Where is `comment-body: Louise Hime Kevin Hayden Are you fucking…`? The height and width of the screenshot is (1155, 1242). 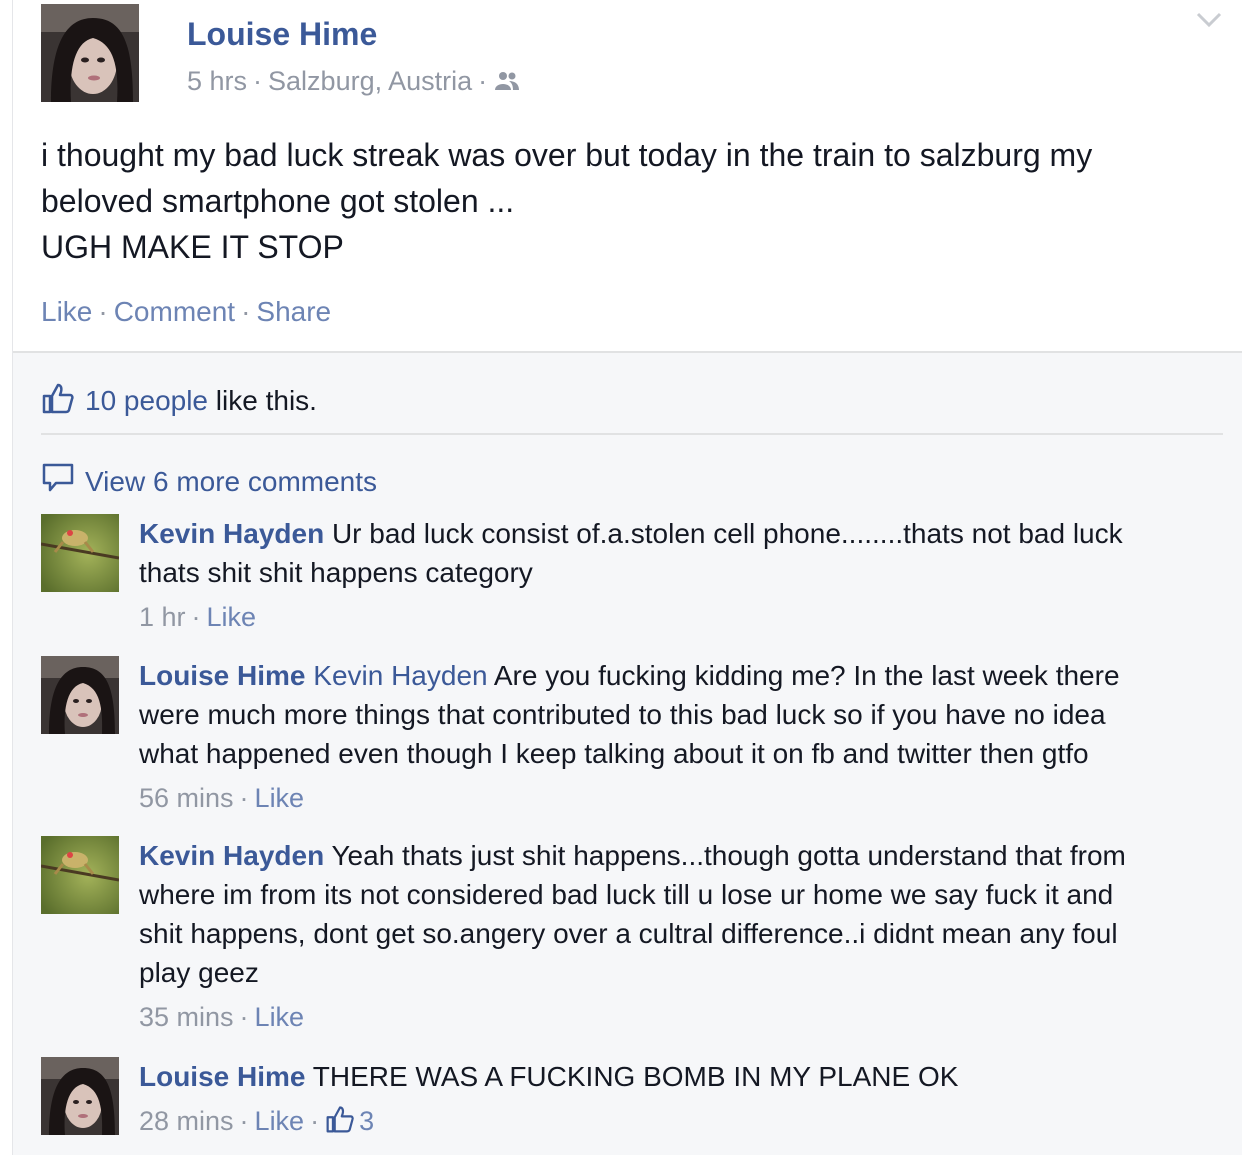 comment-body: Louise Hime Kevin Hayden Are you fucking… is located at coordinates (679, 737).